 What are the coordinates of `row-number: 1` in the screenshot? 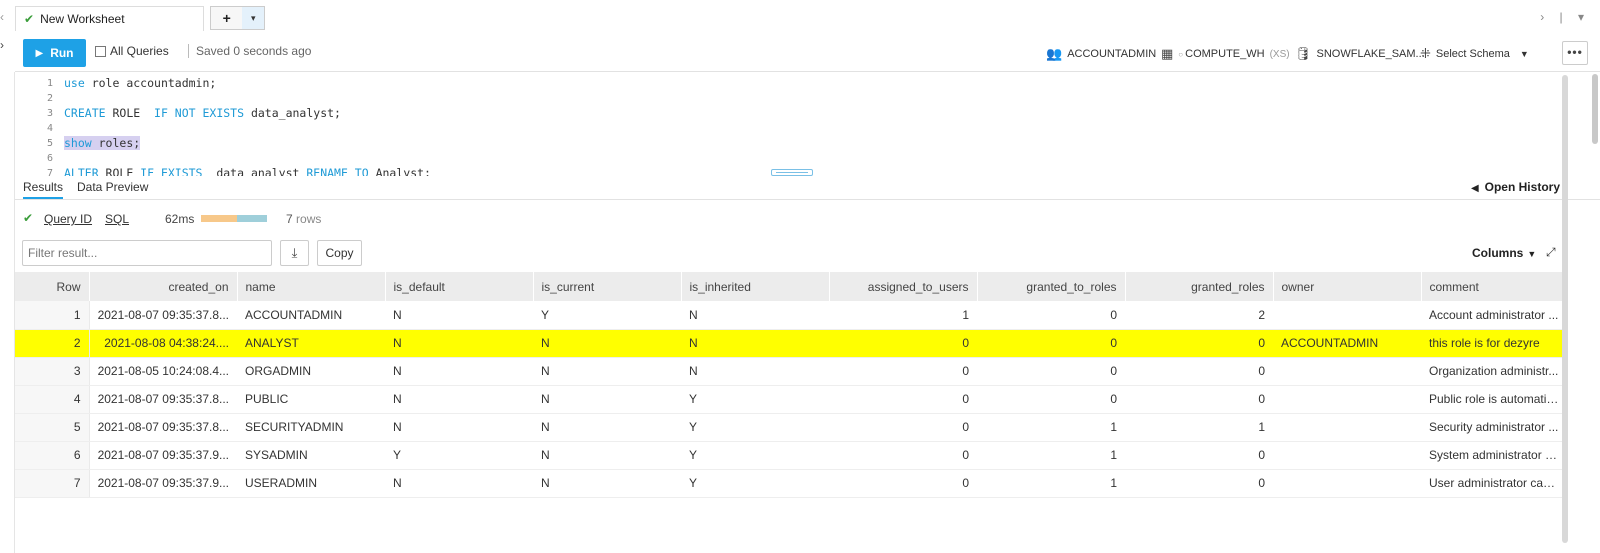 It's located at (52, 315).